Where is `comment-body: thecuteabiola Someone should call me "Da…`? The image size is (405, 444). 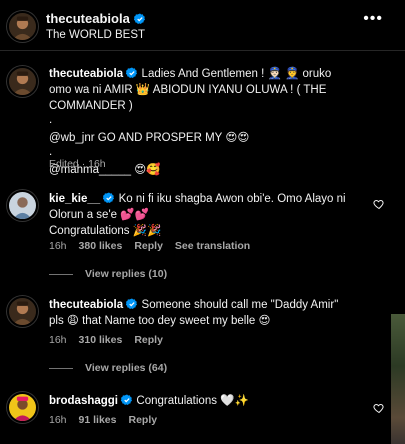
comment-body: thecuteabiola Someone should call me "Da… is located at coordinates (199, 313).